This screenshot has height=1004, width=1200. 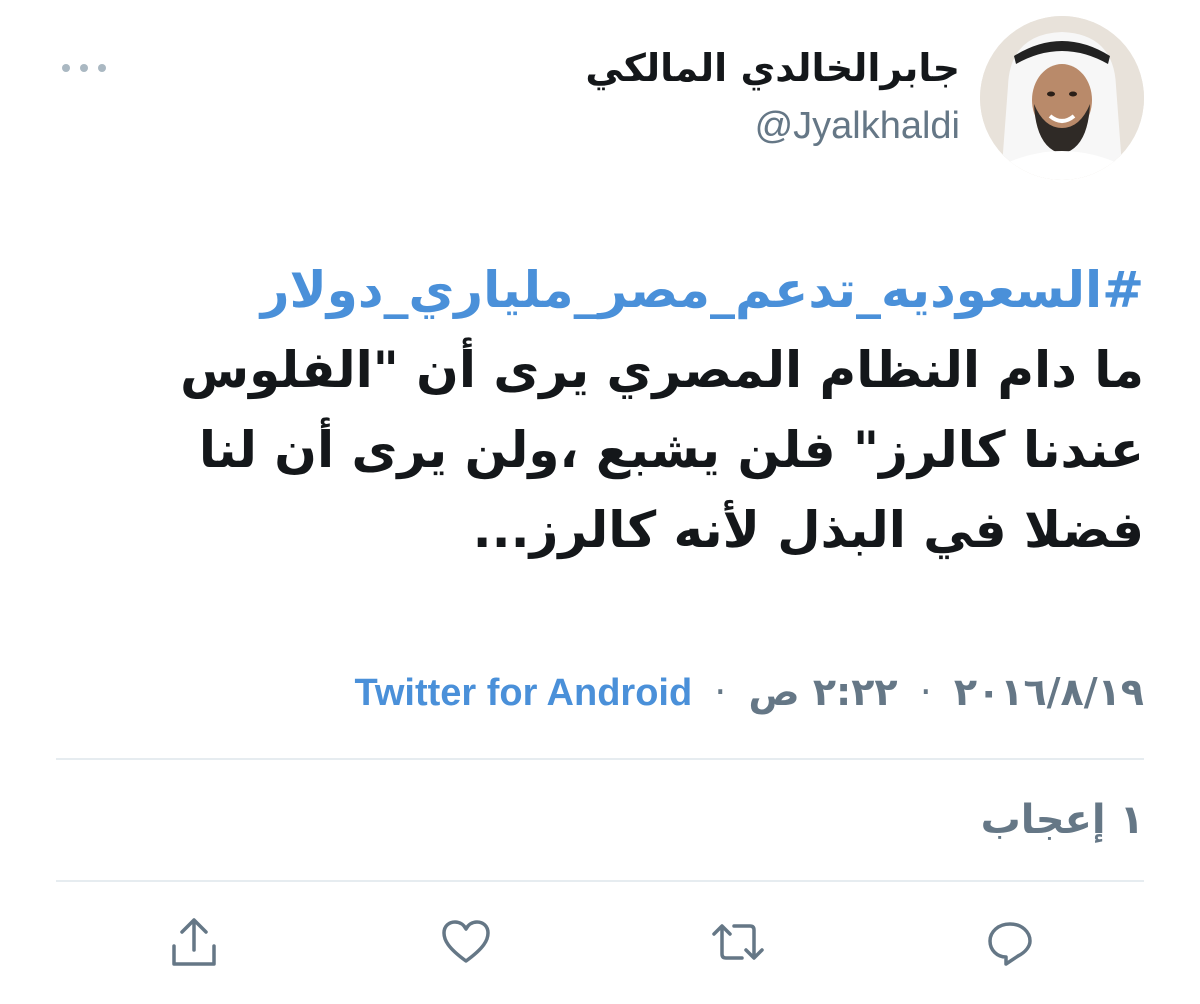 What do you see at coordinates (1049, 692) in the screenshot?
I see `tweet-date: ٢٠١٦/٨/١٩` at bounding box center [1049, 692].